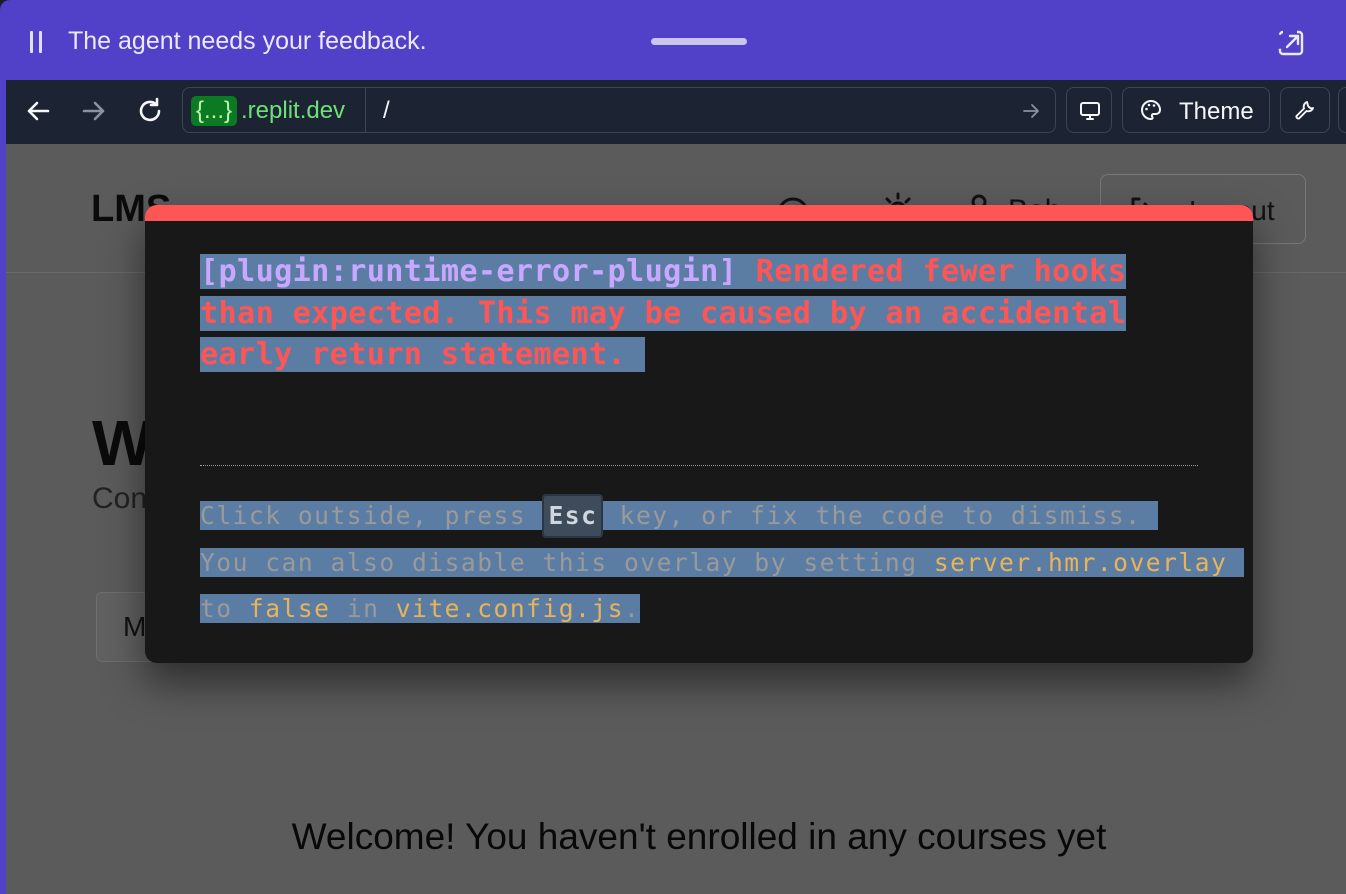 This screenshot has height=894, width=1346. Describe the element at coordinates (509, 608) in the screenshot. I see `config-file: vite.config.js` at that location.